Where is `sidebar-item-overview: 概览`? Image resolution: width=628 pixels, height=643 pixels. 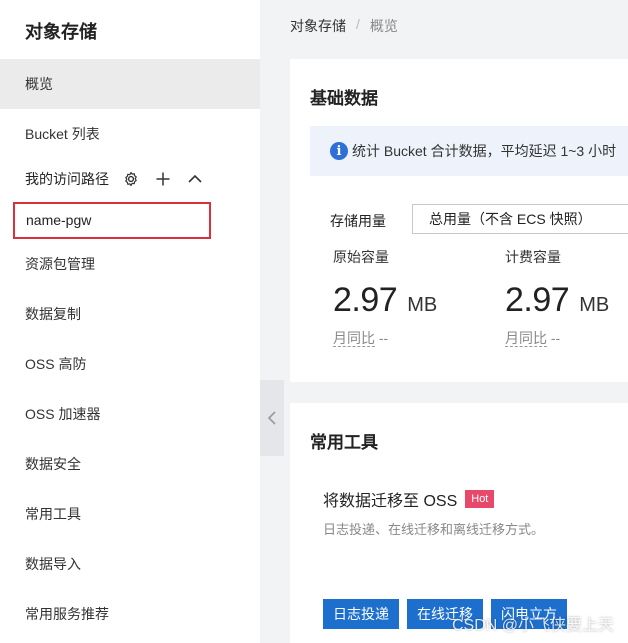 sidebar-item-overview: 概览 is located at coordinates (130, 84).